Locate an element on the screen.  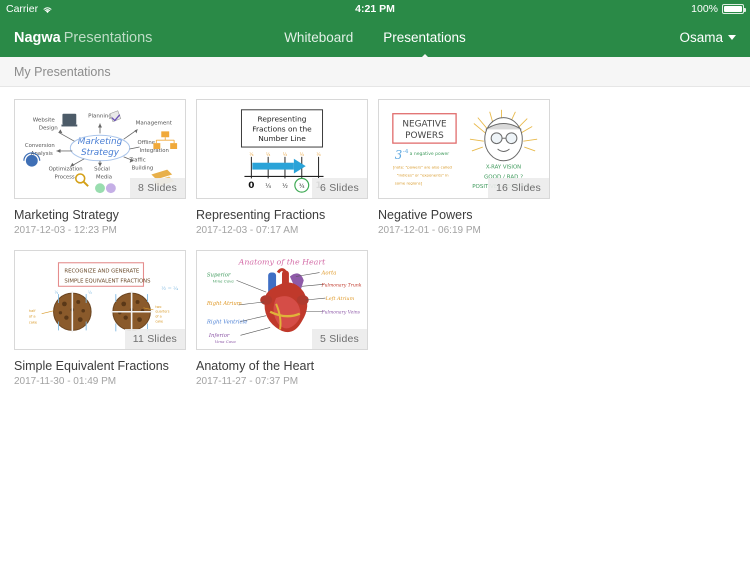
svg-text: 3 is located at coordinates (399, 155).